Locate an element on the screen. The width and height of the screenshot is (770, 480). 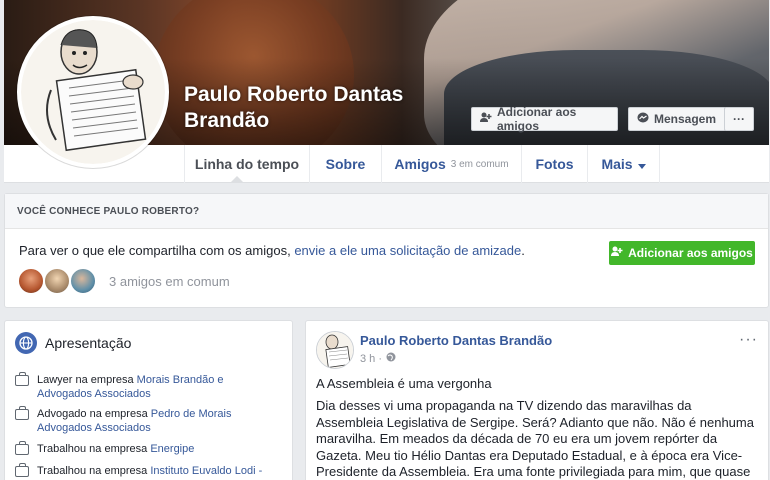
friends-mutual-count: 3 em comum is located at coordinates (479, 164).